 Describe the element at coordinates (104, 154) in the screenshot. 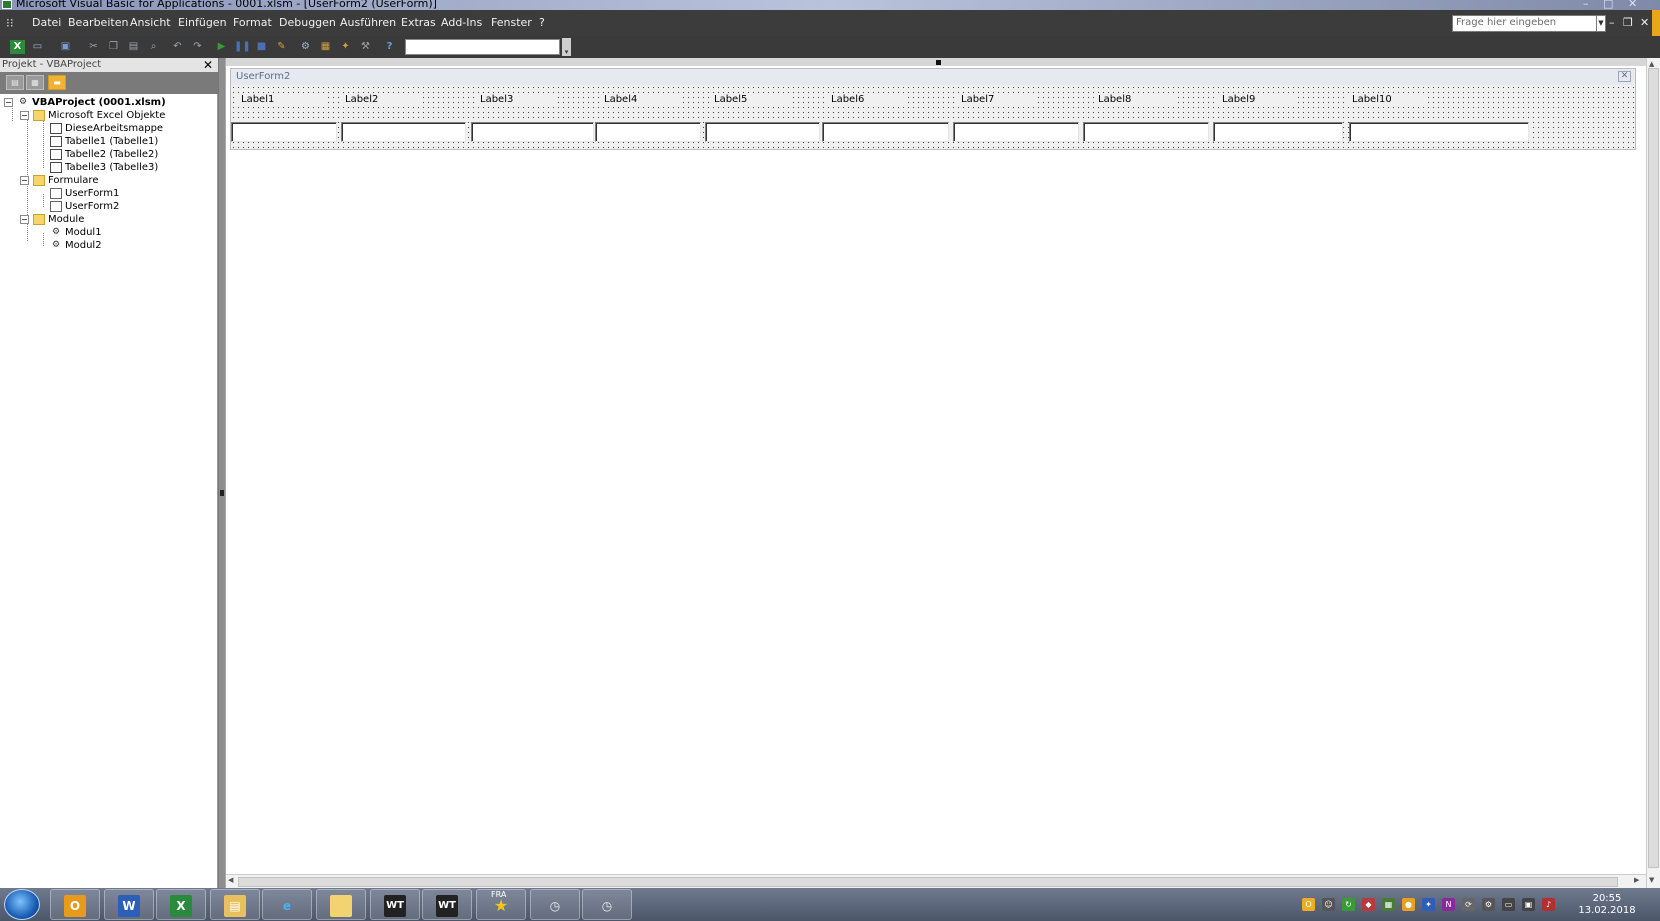

I see `tree-item-tabelle2: Tabelle2 (Tabelle2)` at that location.